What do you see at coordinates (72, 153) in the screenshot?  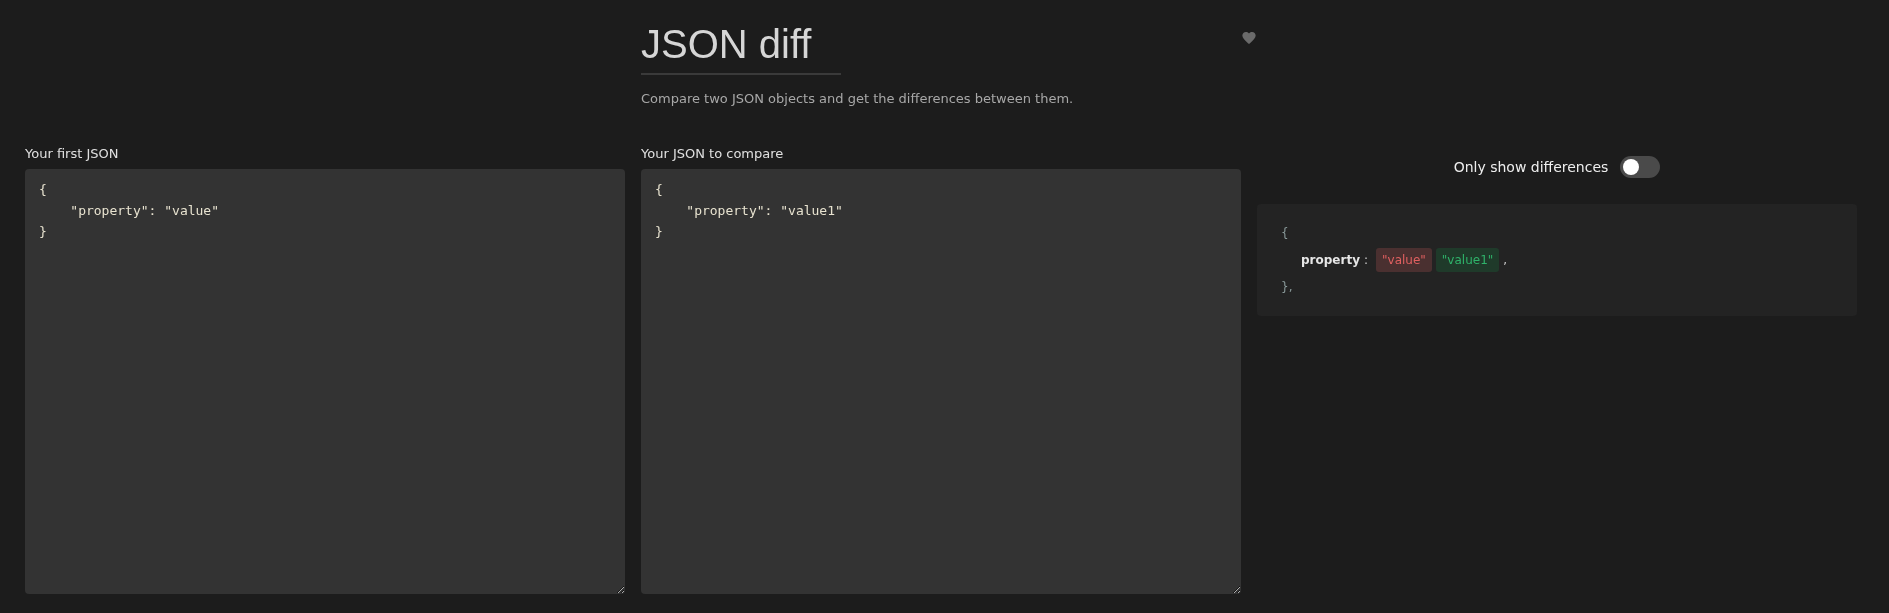 I see `editor-label: Your first JSON` at bounding box center [72, 153].